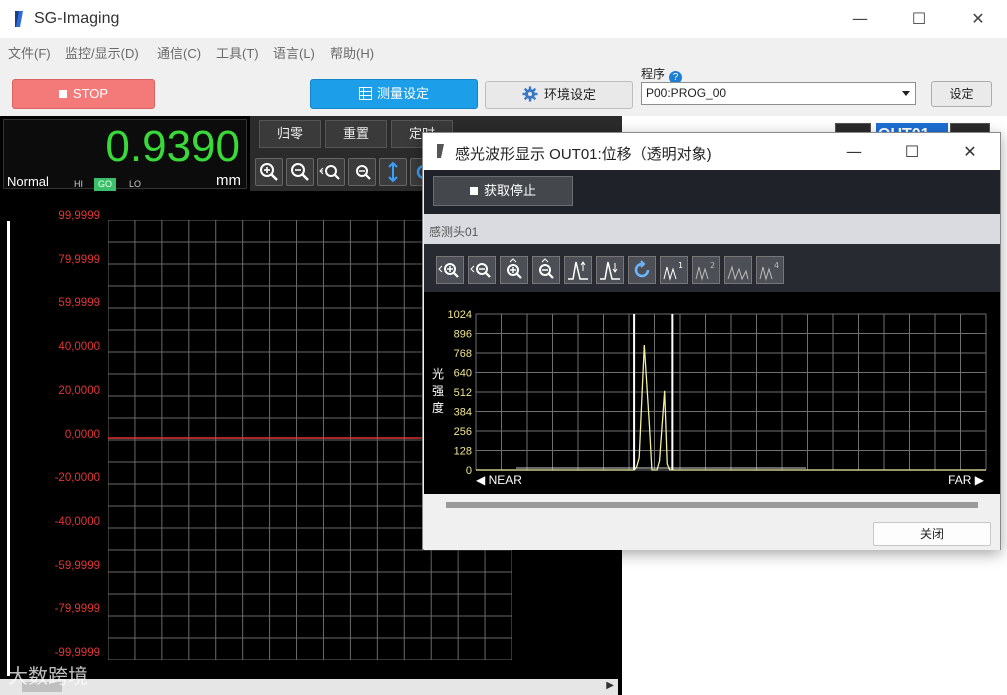 This screenshot has height=695, width=1007. I want to click on menu-comm: 通信(C), so click(179, 52).